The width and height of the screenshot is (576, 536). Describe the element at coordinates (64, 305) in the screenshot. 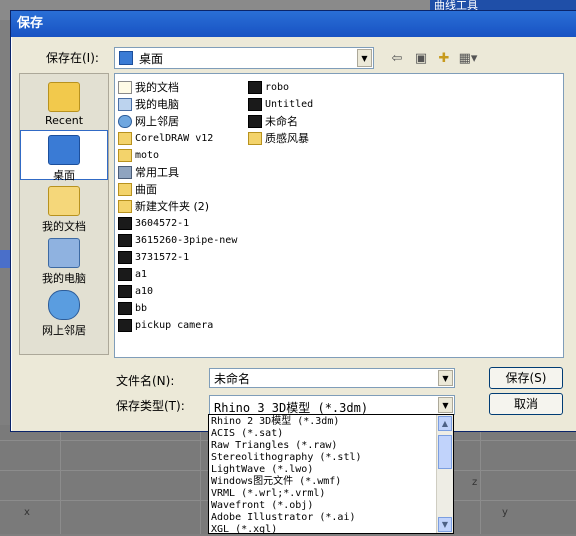

I see `network-globe-icon` at that location.